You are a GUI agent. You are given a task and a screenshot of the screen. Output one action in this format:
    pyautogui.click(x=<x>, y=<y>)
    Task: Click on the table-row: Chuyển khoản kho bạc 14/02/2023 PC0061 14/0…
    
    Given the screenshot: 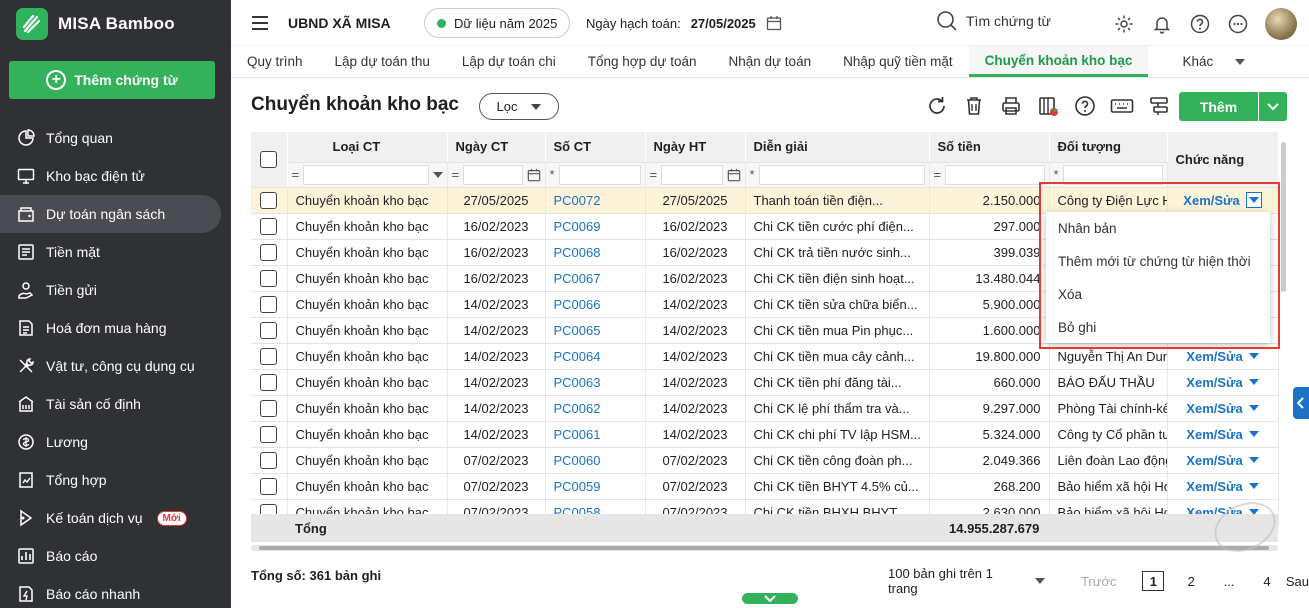 What is the action you would take?
    pyautogui.click(x=765, y=434)
    